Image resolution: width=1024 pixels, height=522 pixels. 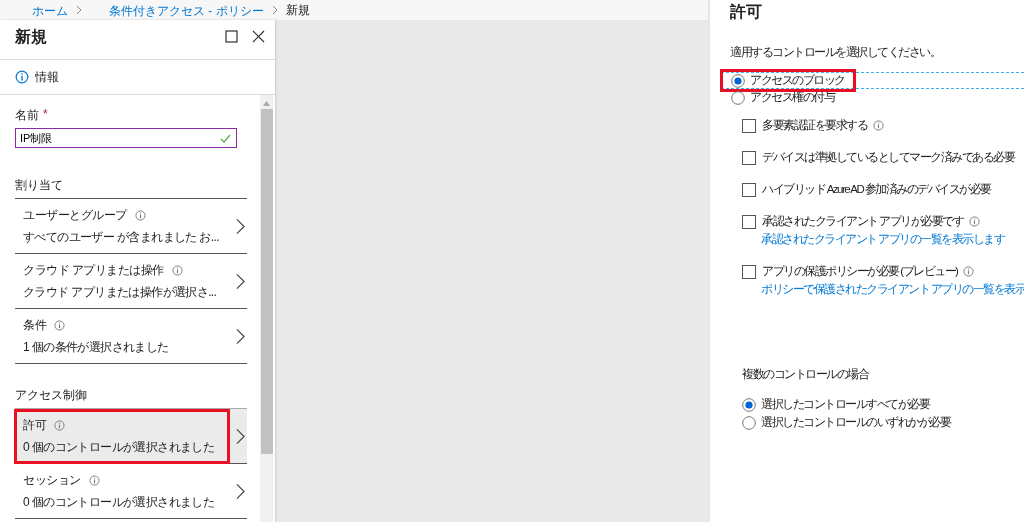 What do you see at coordinates (131, 398) in the screenshot?
I see `section-heading: アクセス制御` at bounding box center [131, 398].